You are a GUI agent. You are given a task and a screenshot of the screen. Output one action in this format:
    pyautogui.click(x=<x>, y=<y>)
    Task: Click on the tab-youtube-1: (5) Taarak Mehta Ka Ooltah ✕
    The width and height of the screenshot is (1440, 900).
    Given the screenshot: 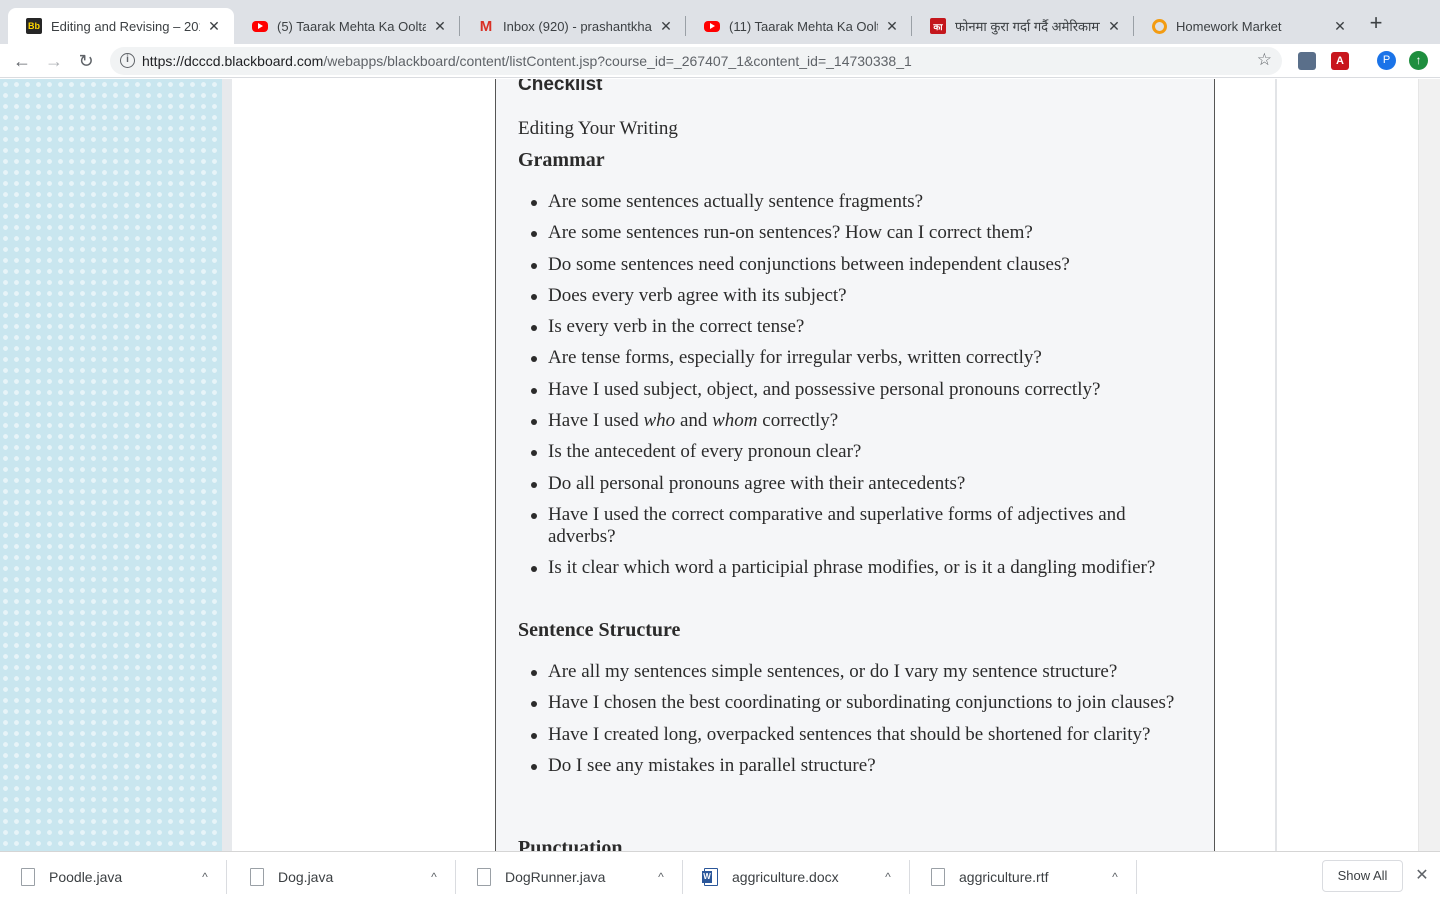 What is the action you would take?
    pyautogui.click(x=347, y=26)
    